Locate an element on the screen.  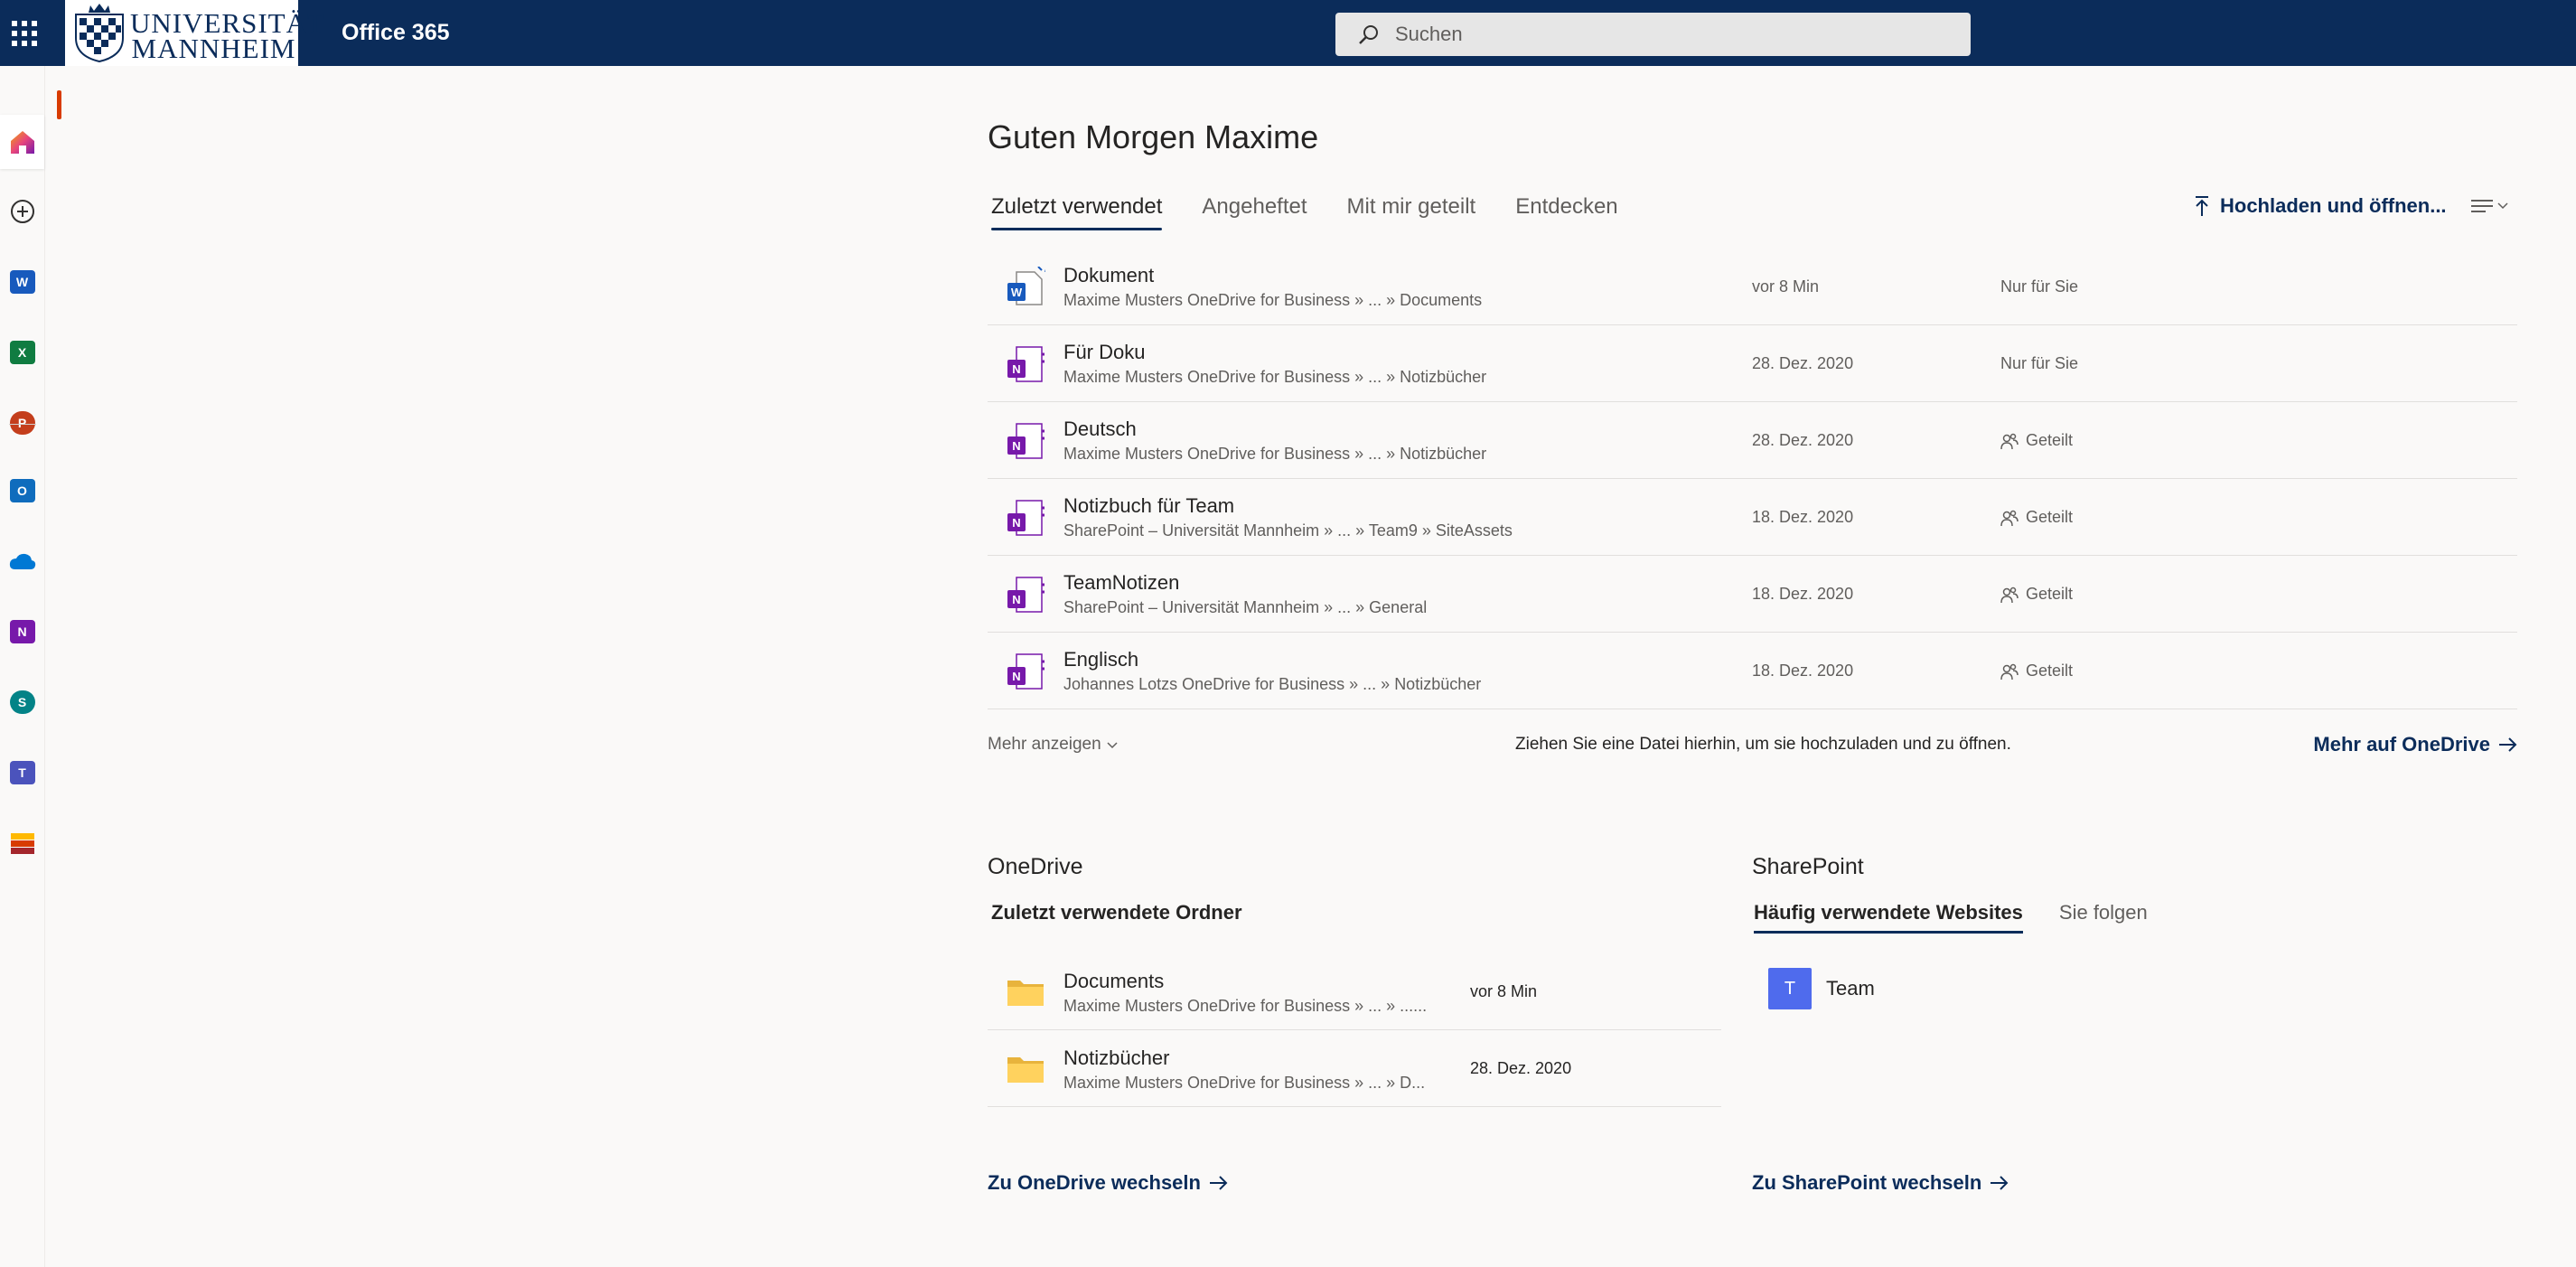
go-to-sharepoint-link: Zu SharePoint wechseln is located at coordinates (1880, 1183).